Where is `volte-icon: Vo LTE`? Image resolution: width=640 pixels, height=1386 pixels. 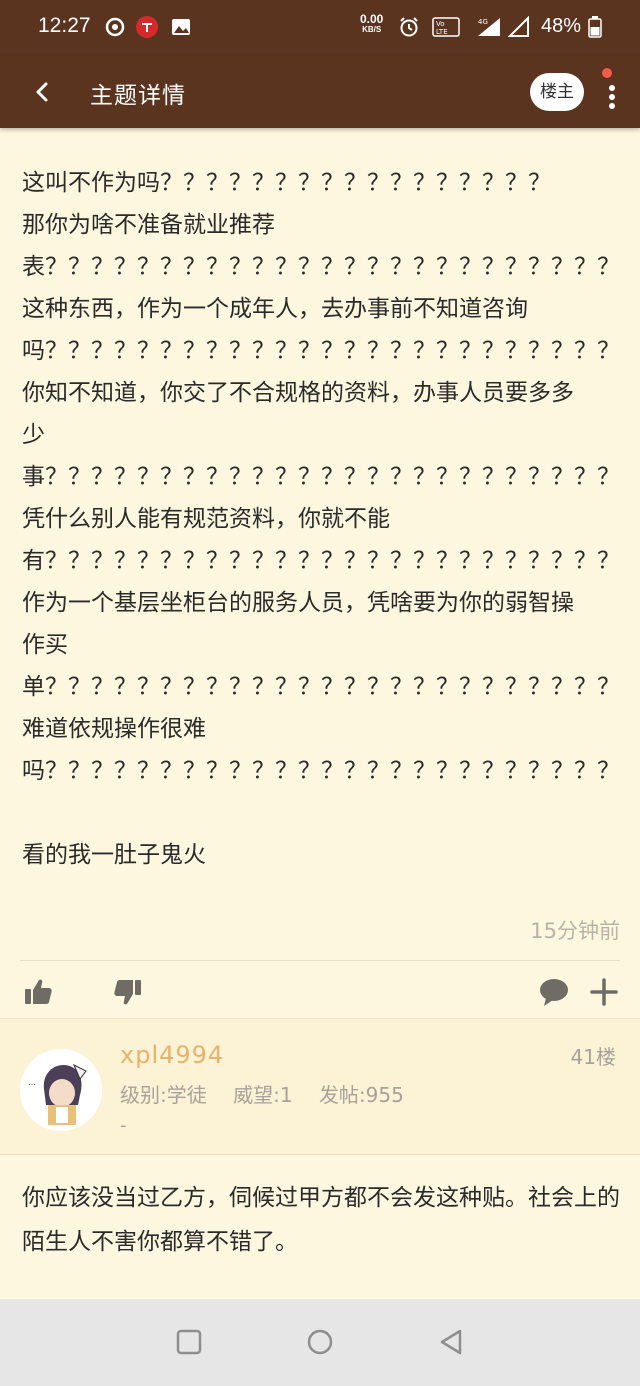
volte-icon: Vo LTE is located at coordinates (446, 27).